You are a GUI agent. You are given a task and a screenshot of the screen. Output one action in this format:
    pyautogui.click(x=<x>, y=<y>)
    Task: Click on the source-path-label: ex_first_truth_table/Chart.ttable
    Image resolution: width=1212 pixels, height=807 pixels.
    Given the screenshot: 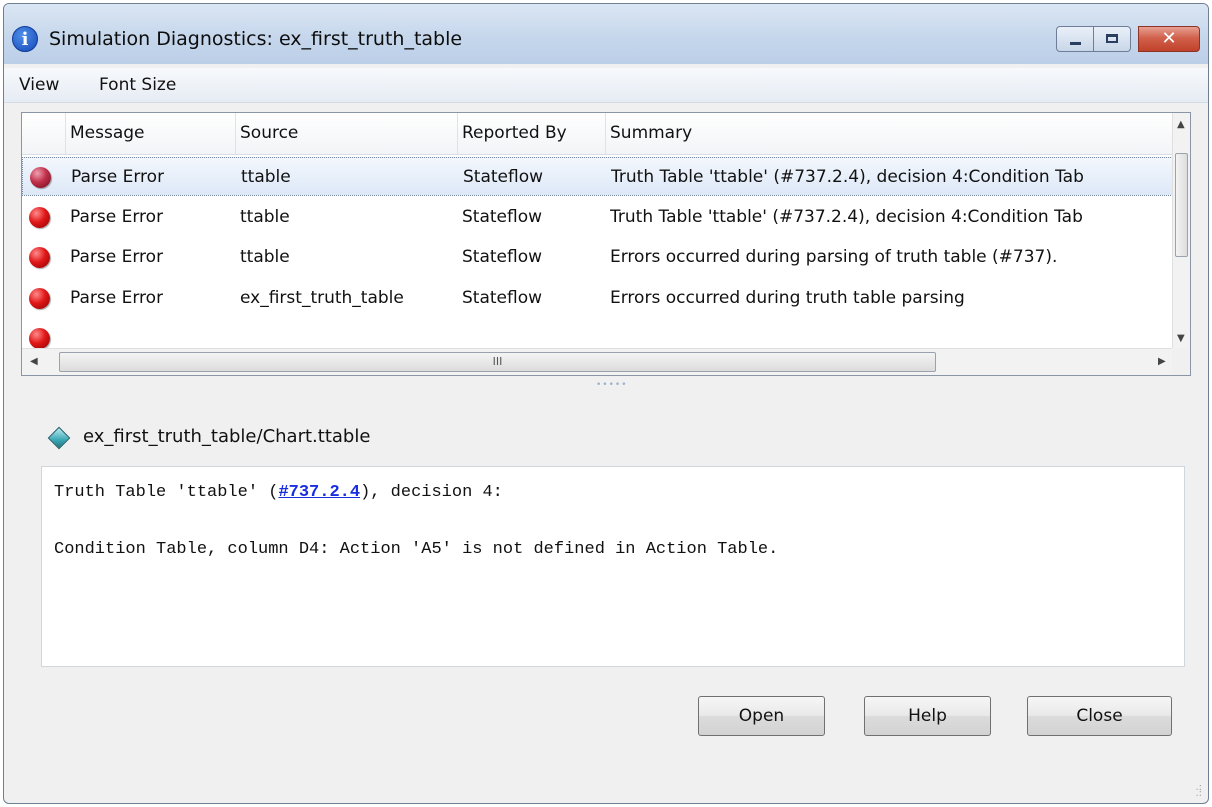 What is the action you would take?
    pyautogui.click(x=226, y=436)
    